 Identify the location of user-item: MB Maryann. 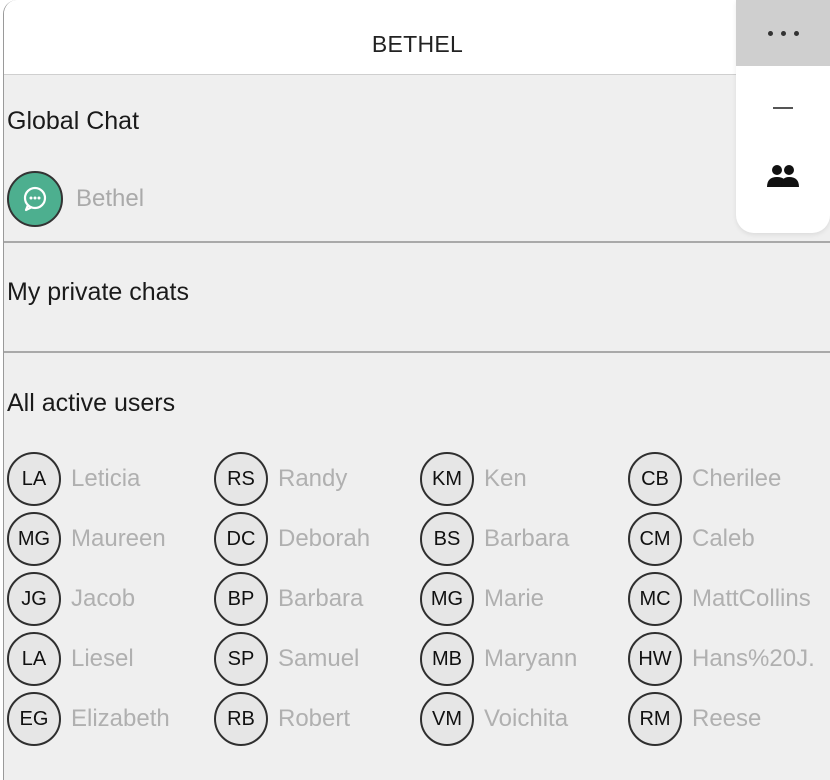
(498, 659).